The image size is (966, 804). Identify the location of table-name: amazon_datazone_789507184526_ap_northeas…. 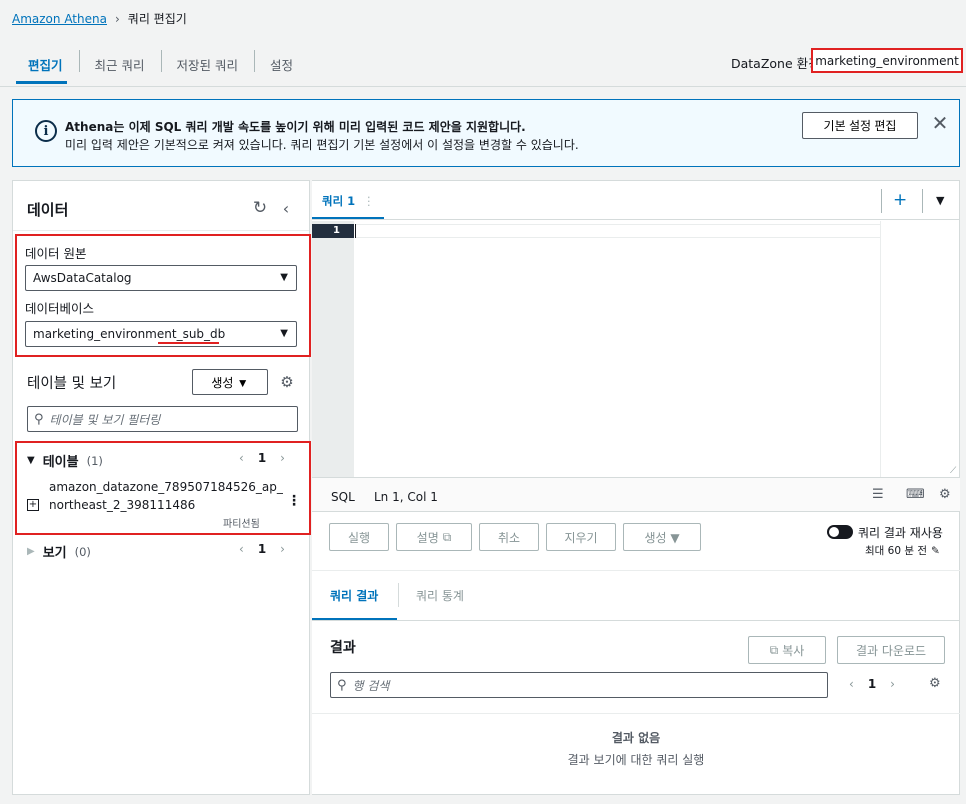
(166, 496).